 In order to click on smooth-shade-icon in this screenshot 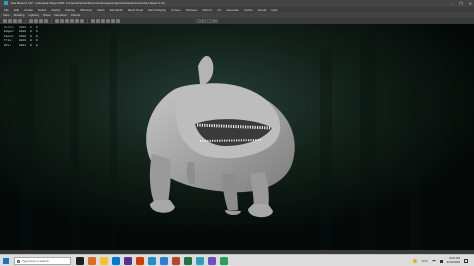, I will do `click(62, 21)`.